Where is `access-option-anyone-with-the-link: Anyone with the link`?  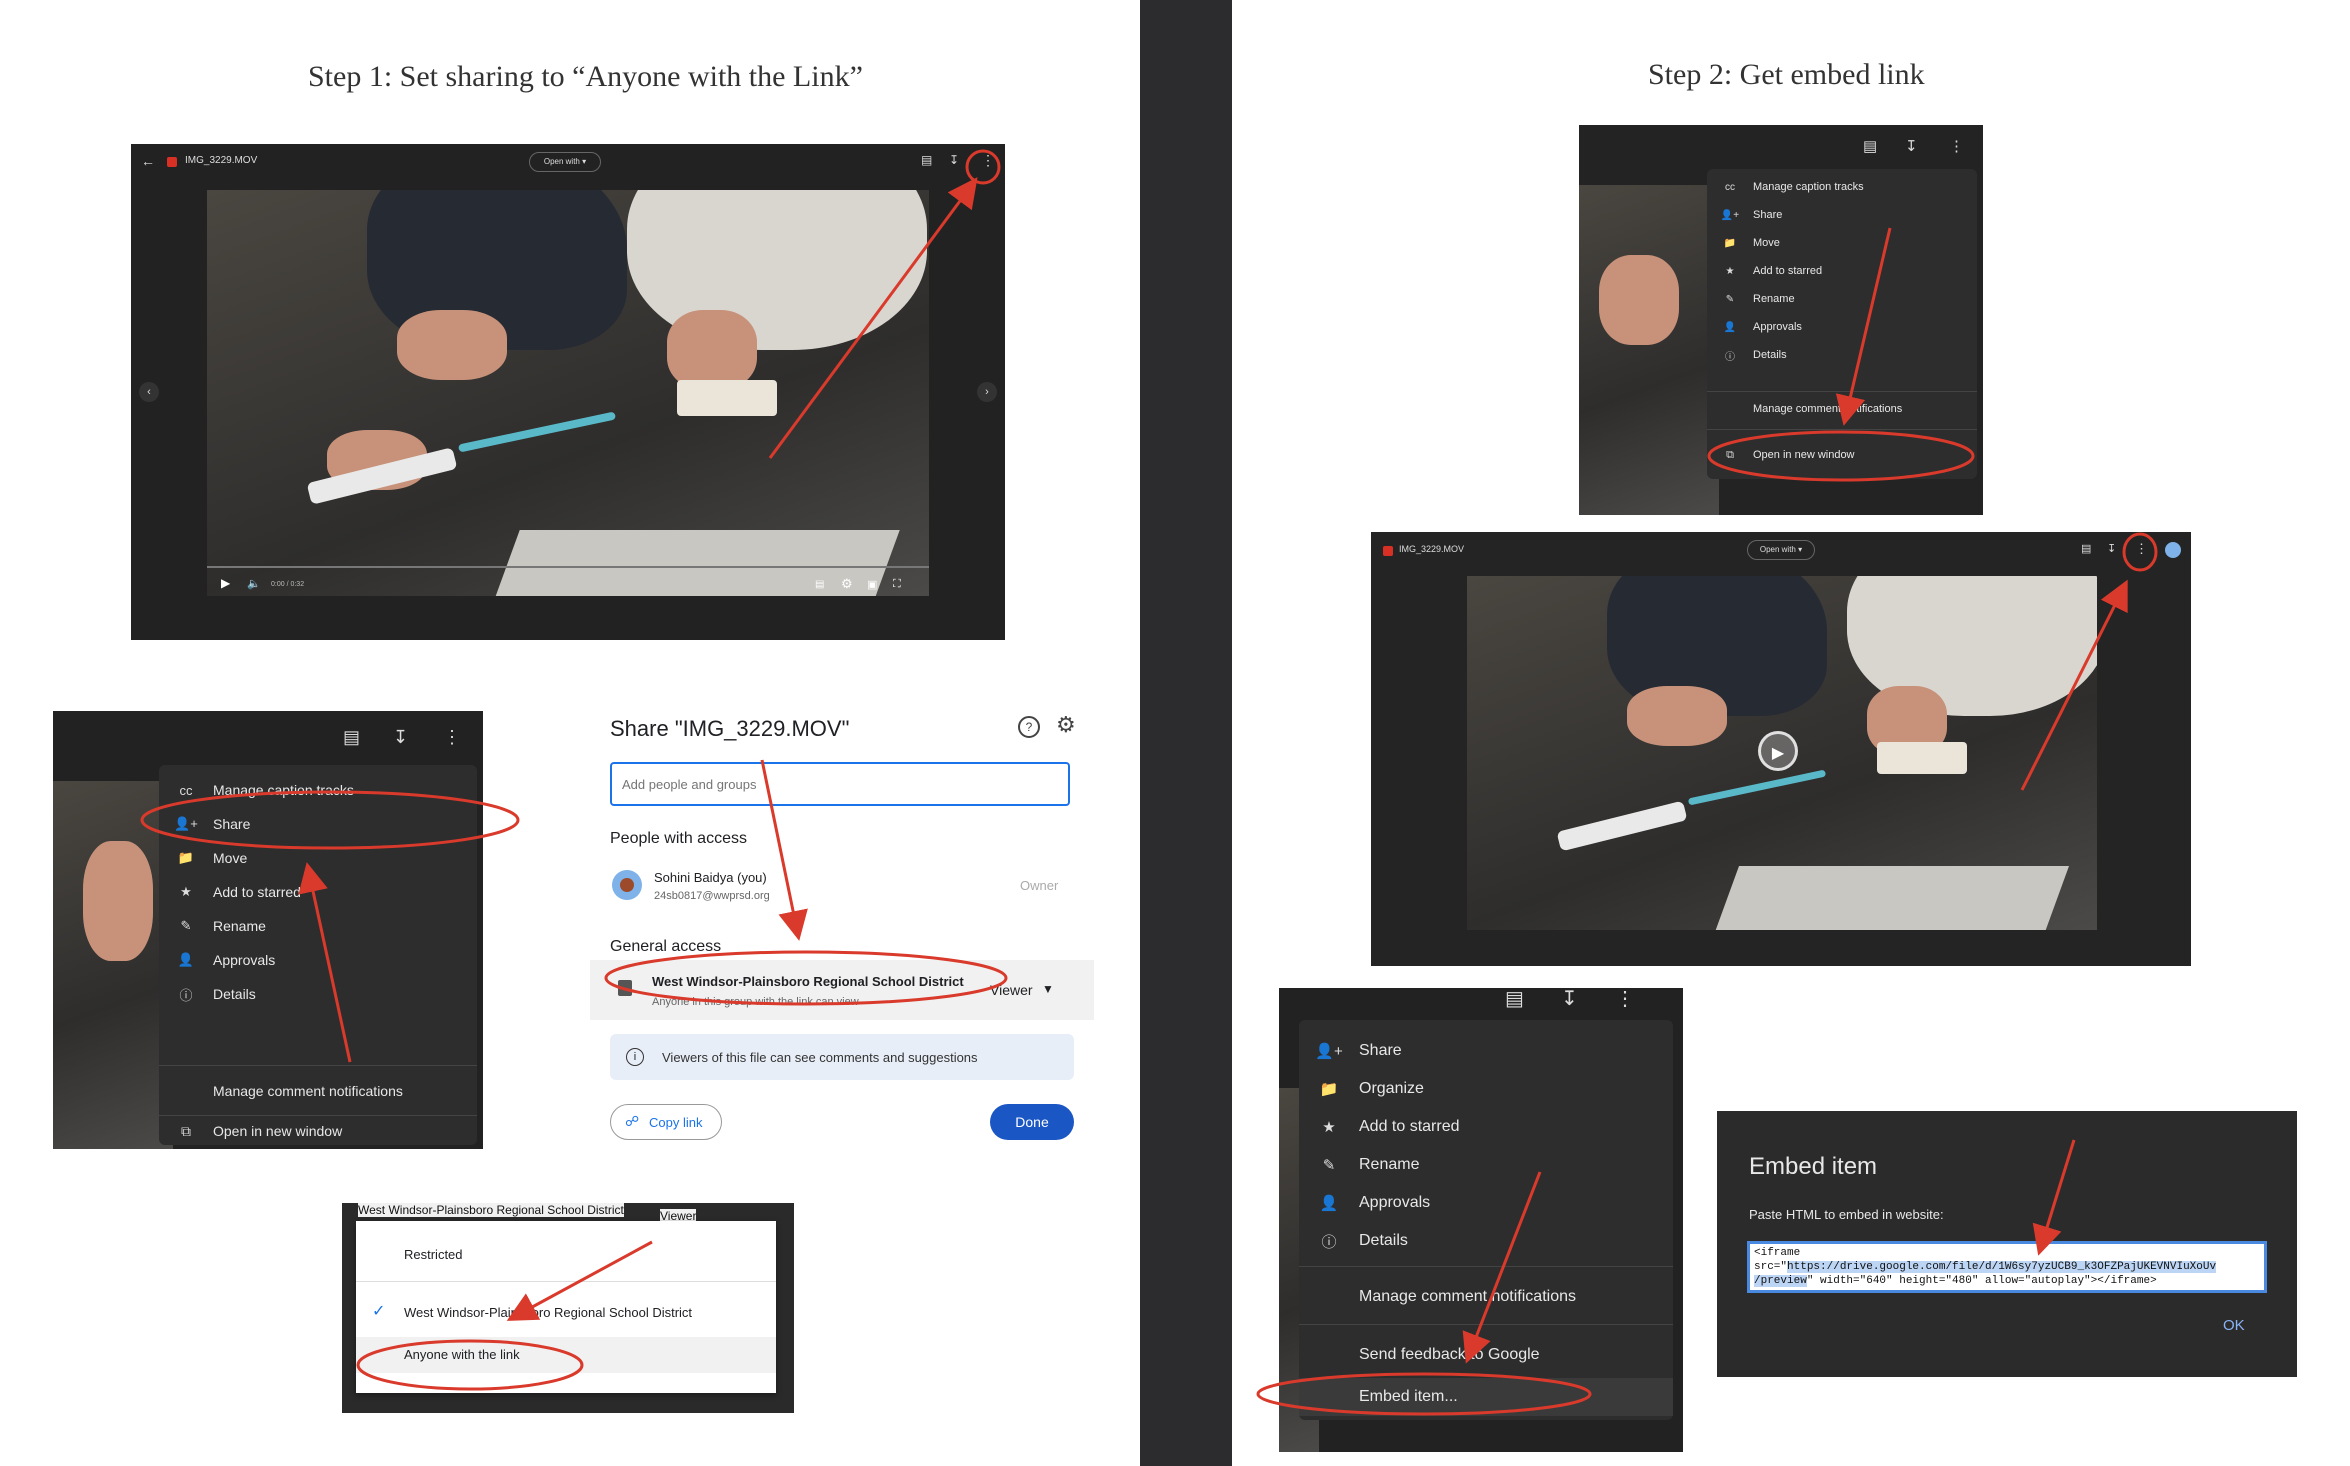 access-option-anyone-with-the-link: Anyone with the link is located at coordinates (566, 1355).